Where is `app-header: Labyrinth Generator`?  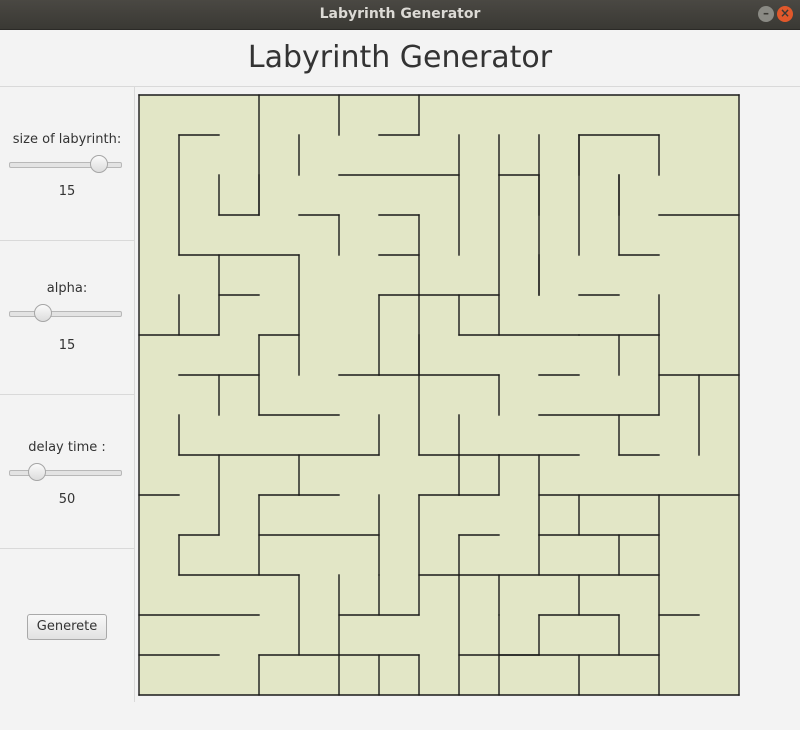 app-header: Labyrinth Generator is located at coordinates (400, 58).